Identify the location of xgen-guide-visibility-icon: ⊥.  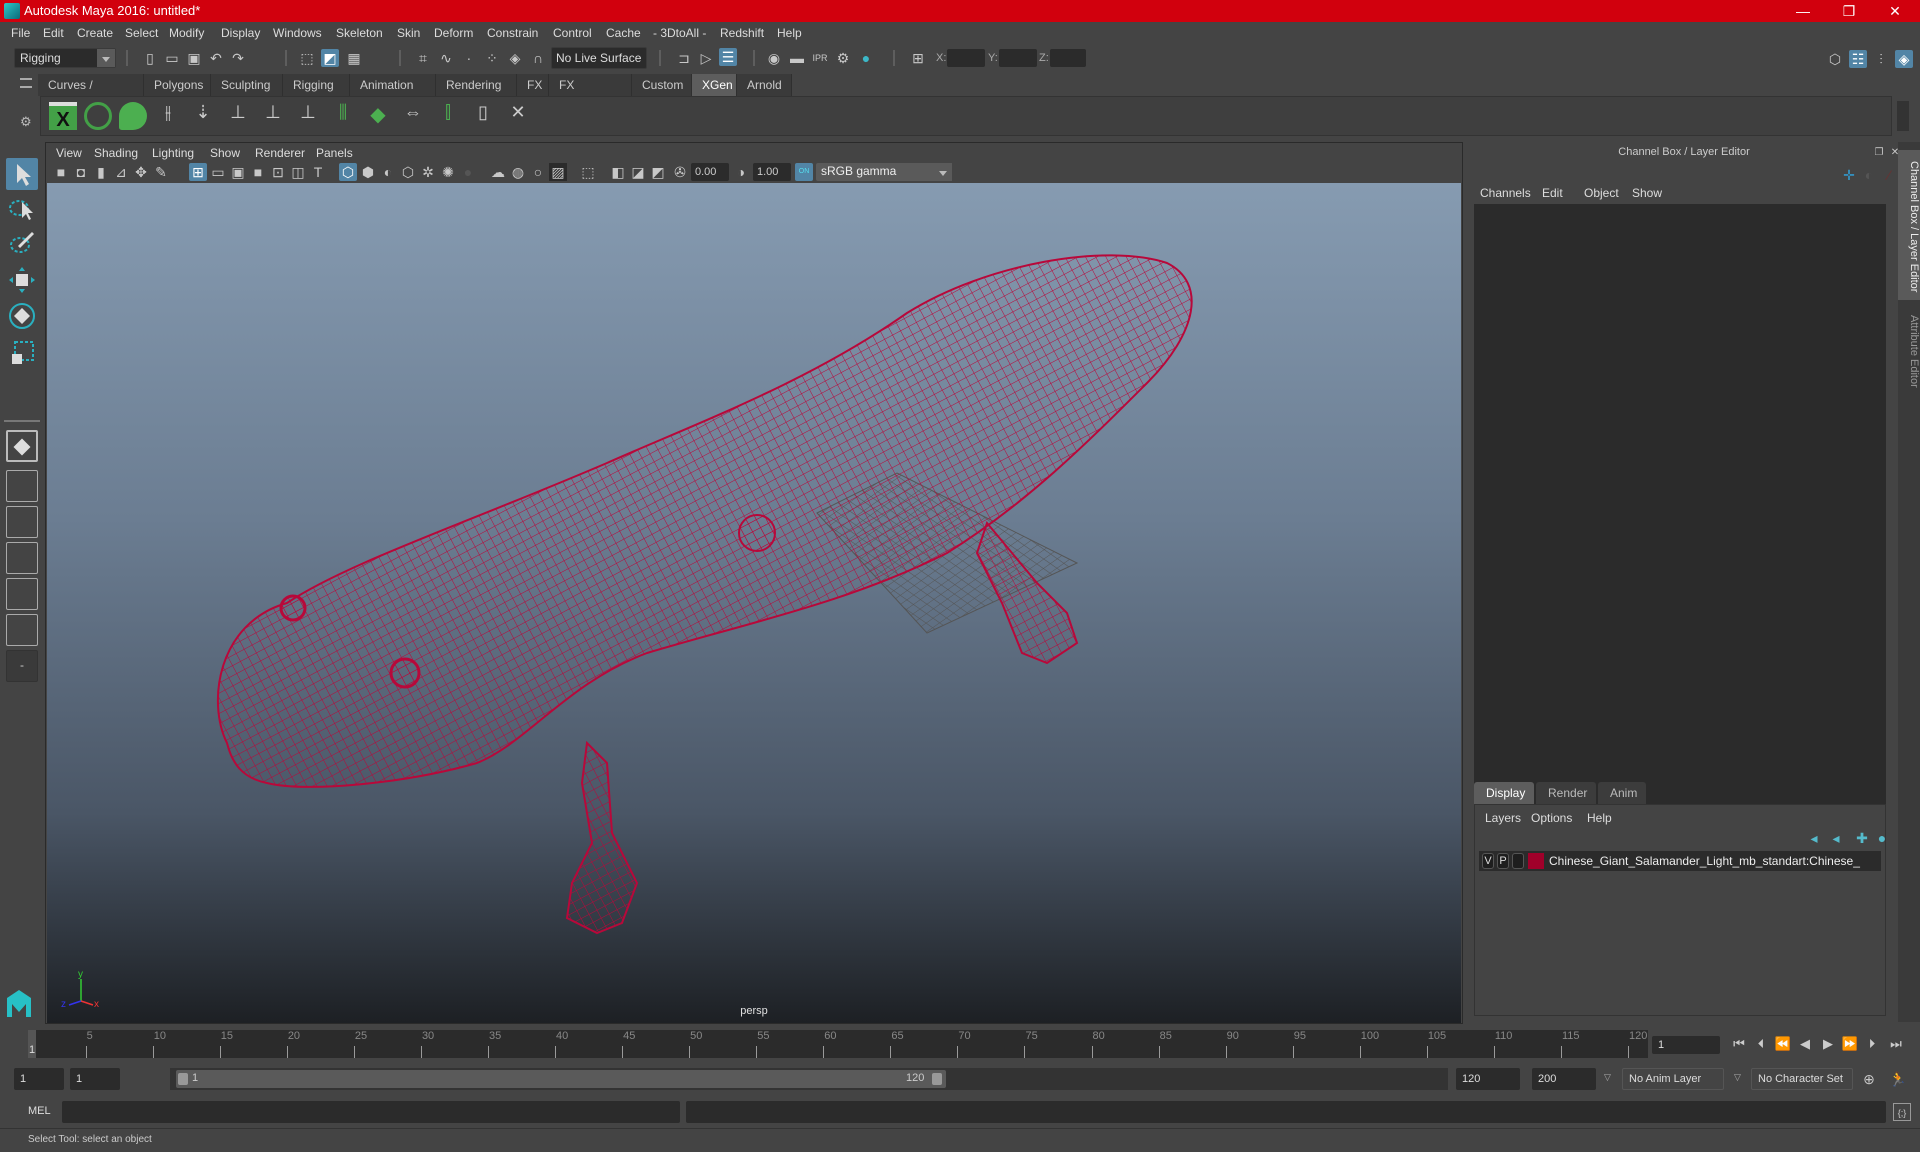
(273, 116).